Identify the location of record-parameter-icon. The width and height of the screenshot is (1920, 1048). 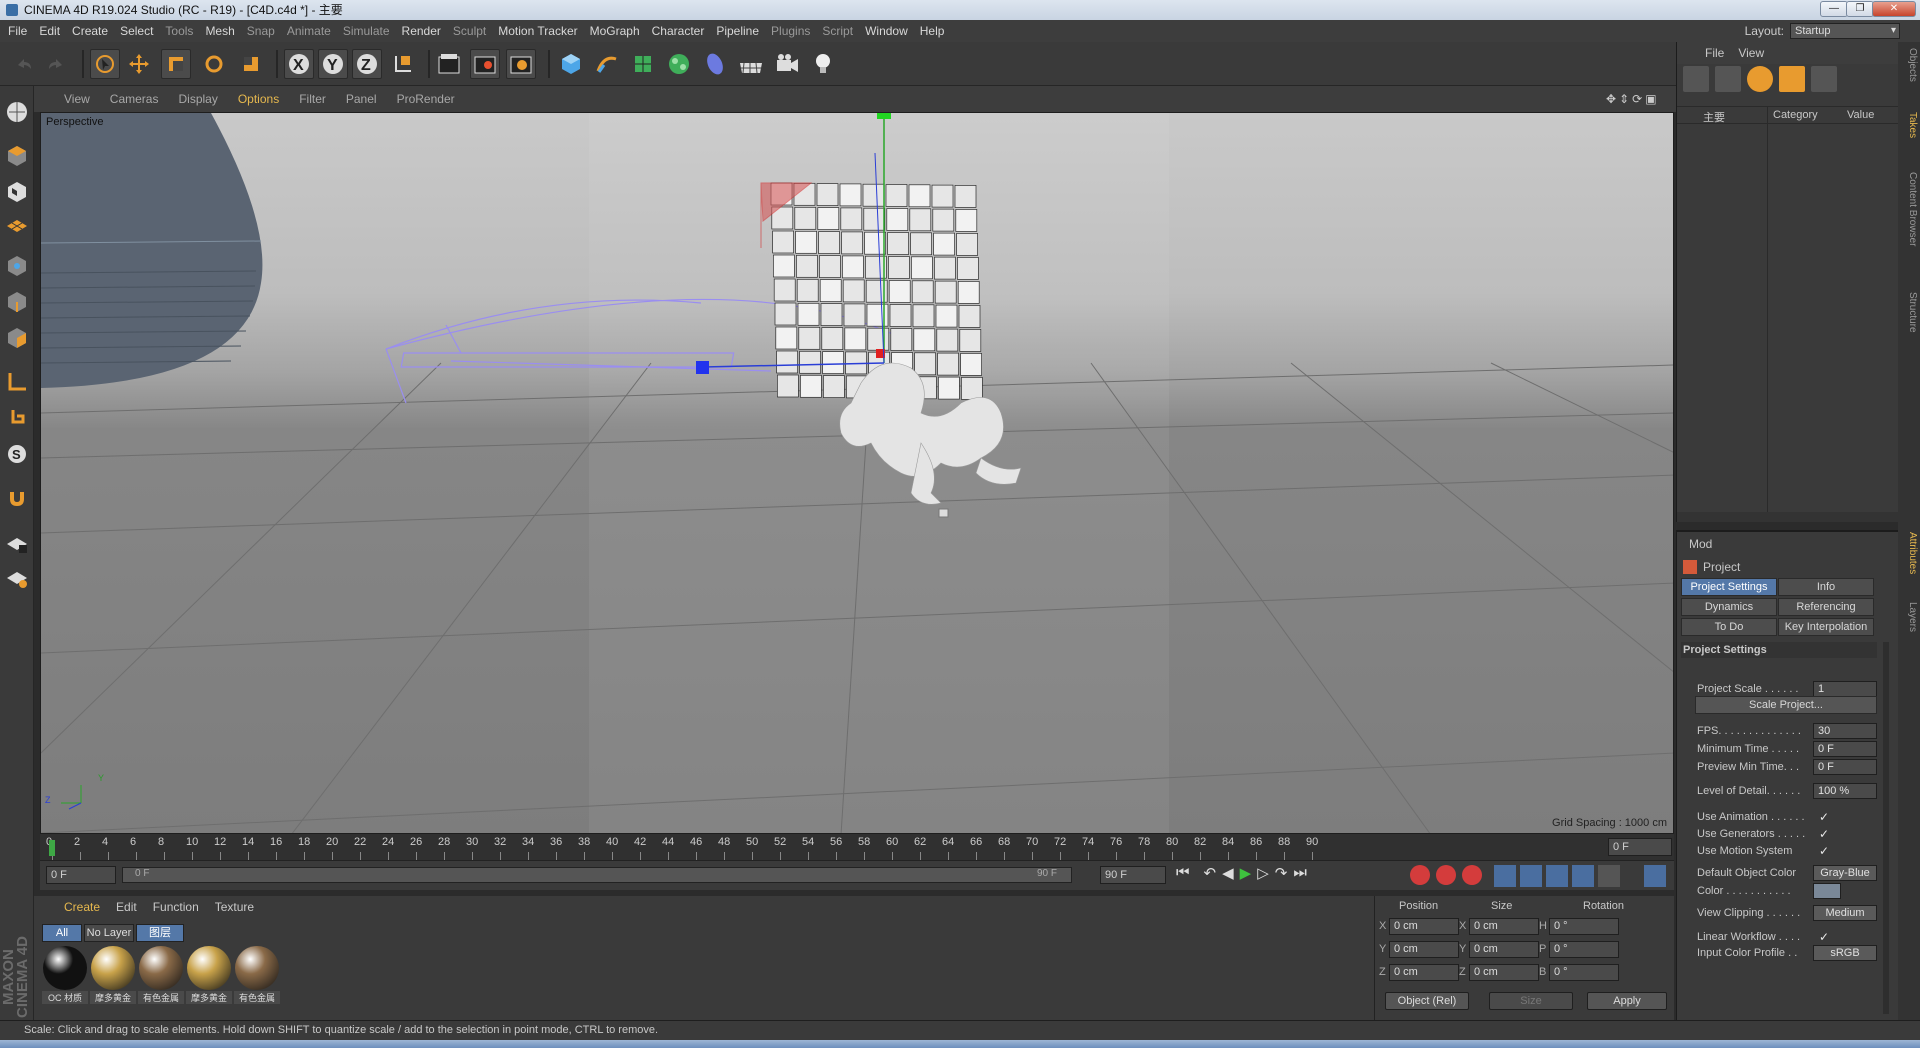
(1583, 876).